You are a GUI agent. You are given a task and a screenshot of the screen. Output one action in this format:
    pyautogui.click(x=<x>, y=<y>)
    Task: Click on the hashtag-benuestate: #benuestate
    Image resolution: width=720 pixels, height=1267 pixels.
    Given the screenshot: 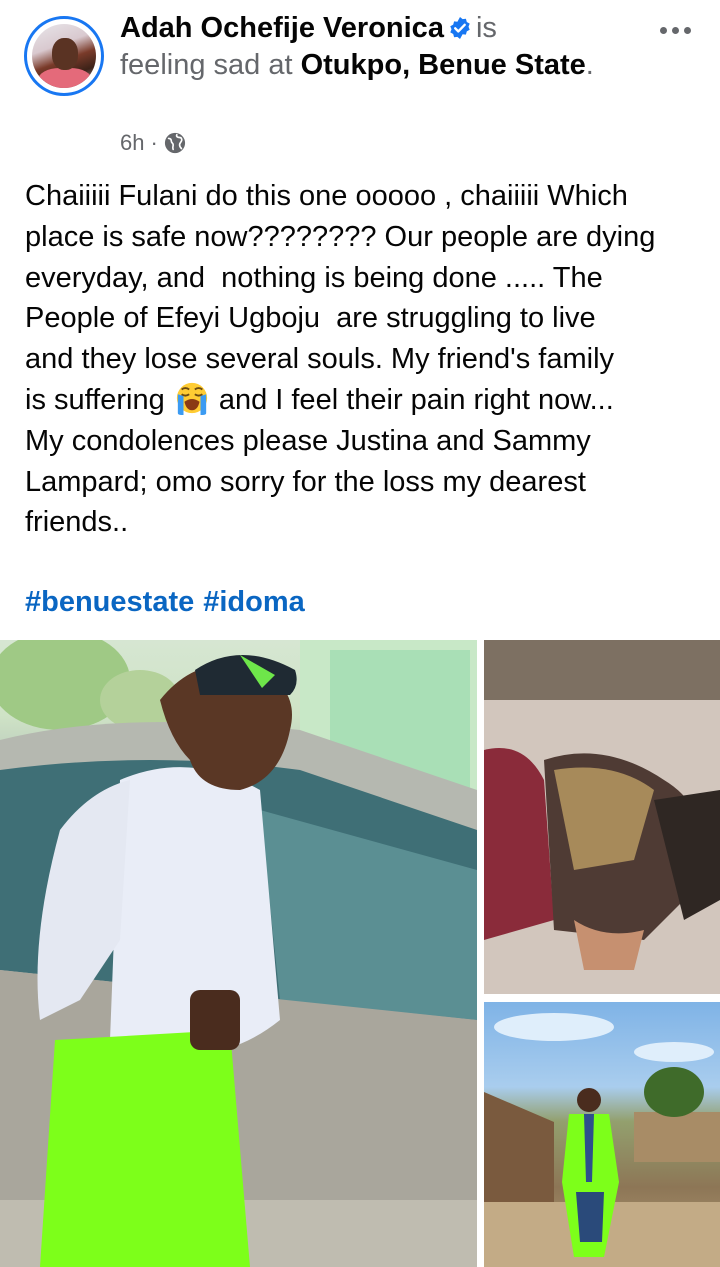 What is the action you would take?
    pyautogui.click(x=109, y=602)
    